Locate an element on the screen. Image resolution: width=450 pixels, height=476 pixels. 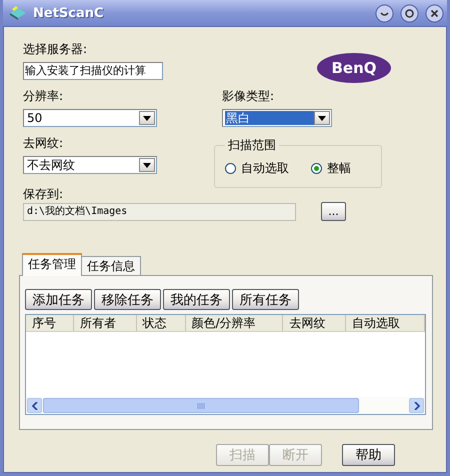
window-title: NetScanC is located at coordinates (69, 13).